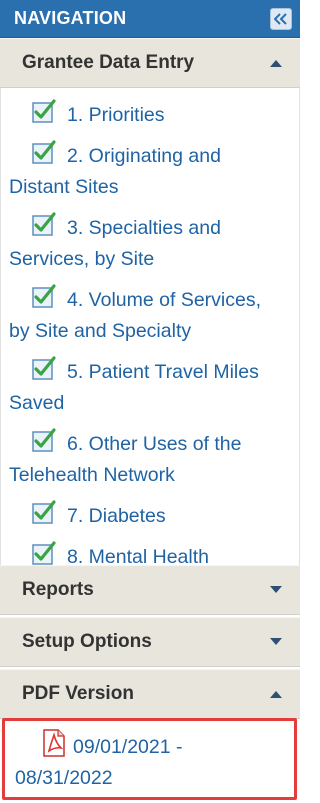 The height and width of the screenshot is (803, 320). Describe the element at coordinates (150, 459) in the screenshot. I see `list-item: 6. Other Uses of the Telehealth Network` at that location.